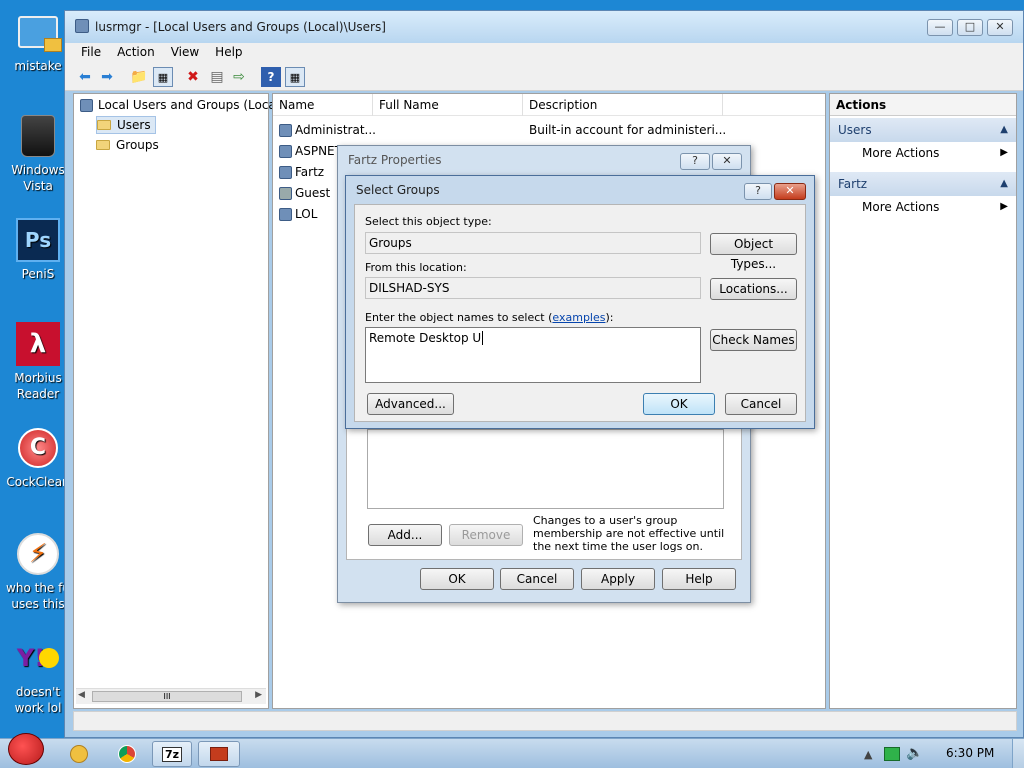 Image resolution: width=1024 pixels, height=768 pixels. I want to click on menu-view: View, so click(185, 52).